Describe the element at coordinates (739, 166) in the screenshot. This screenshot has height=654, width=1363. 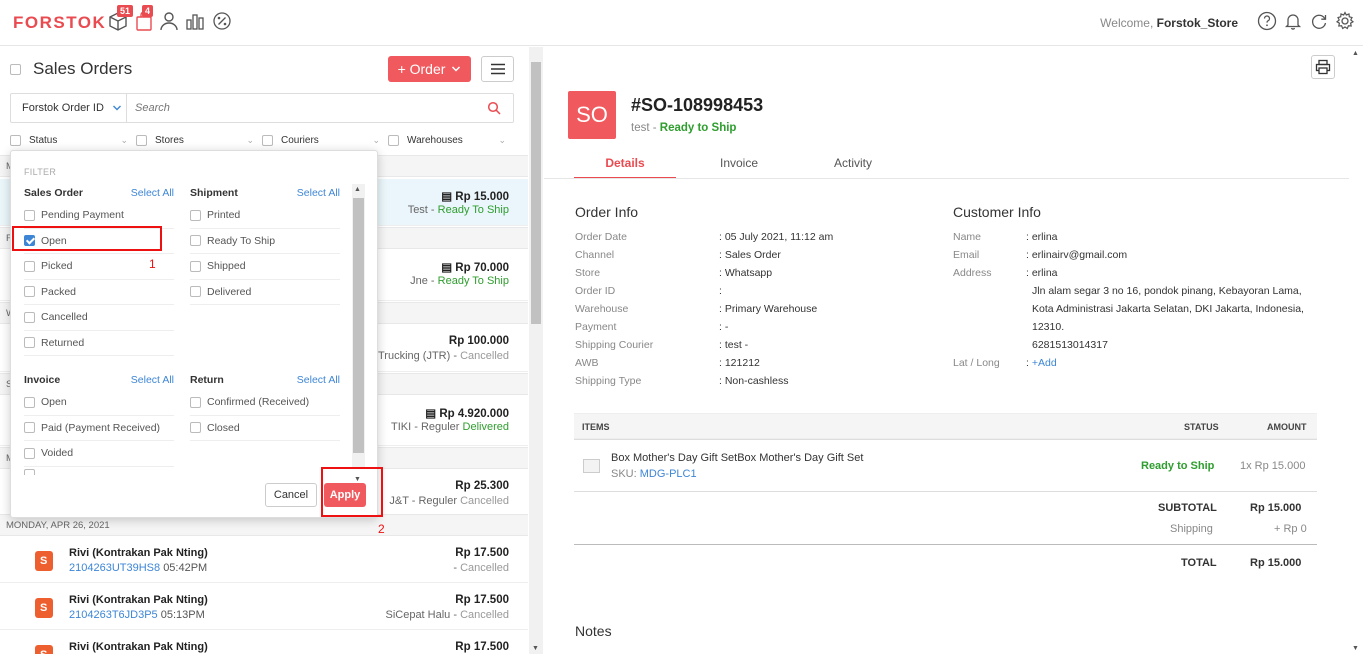
I see `tab-invoice: Invoice` at that location.